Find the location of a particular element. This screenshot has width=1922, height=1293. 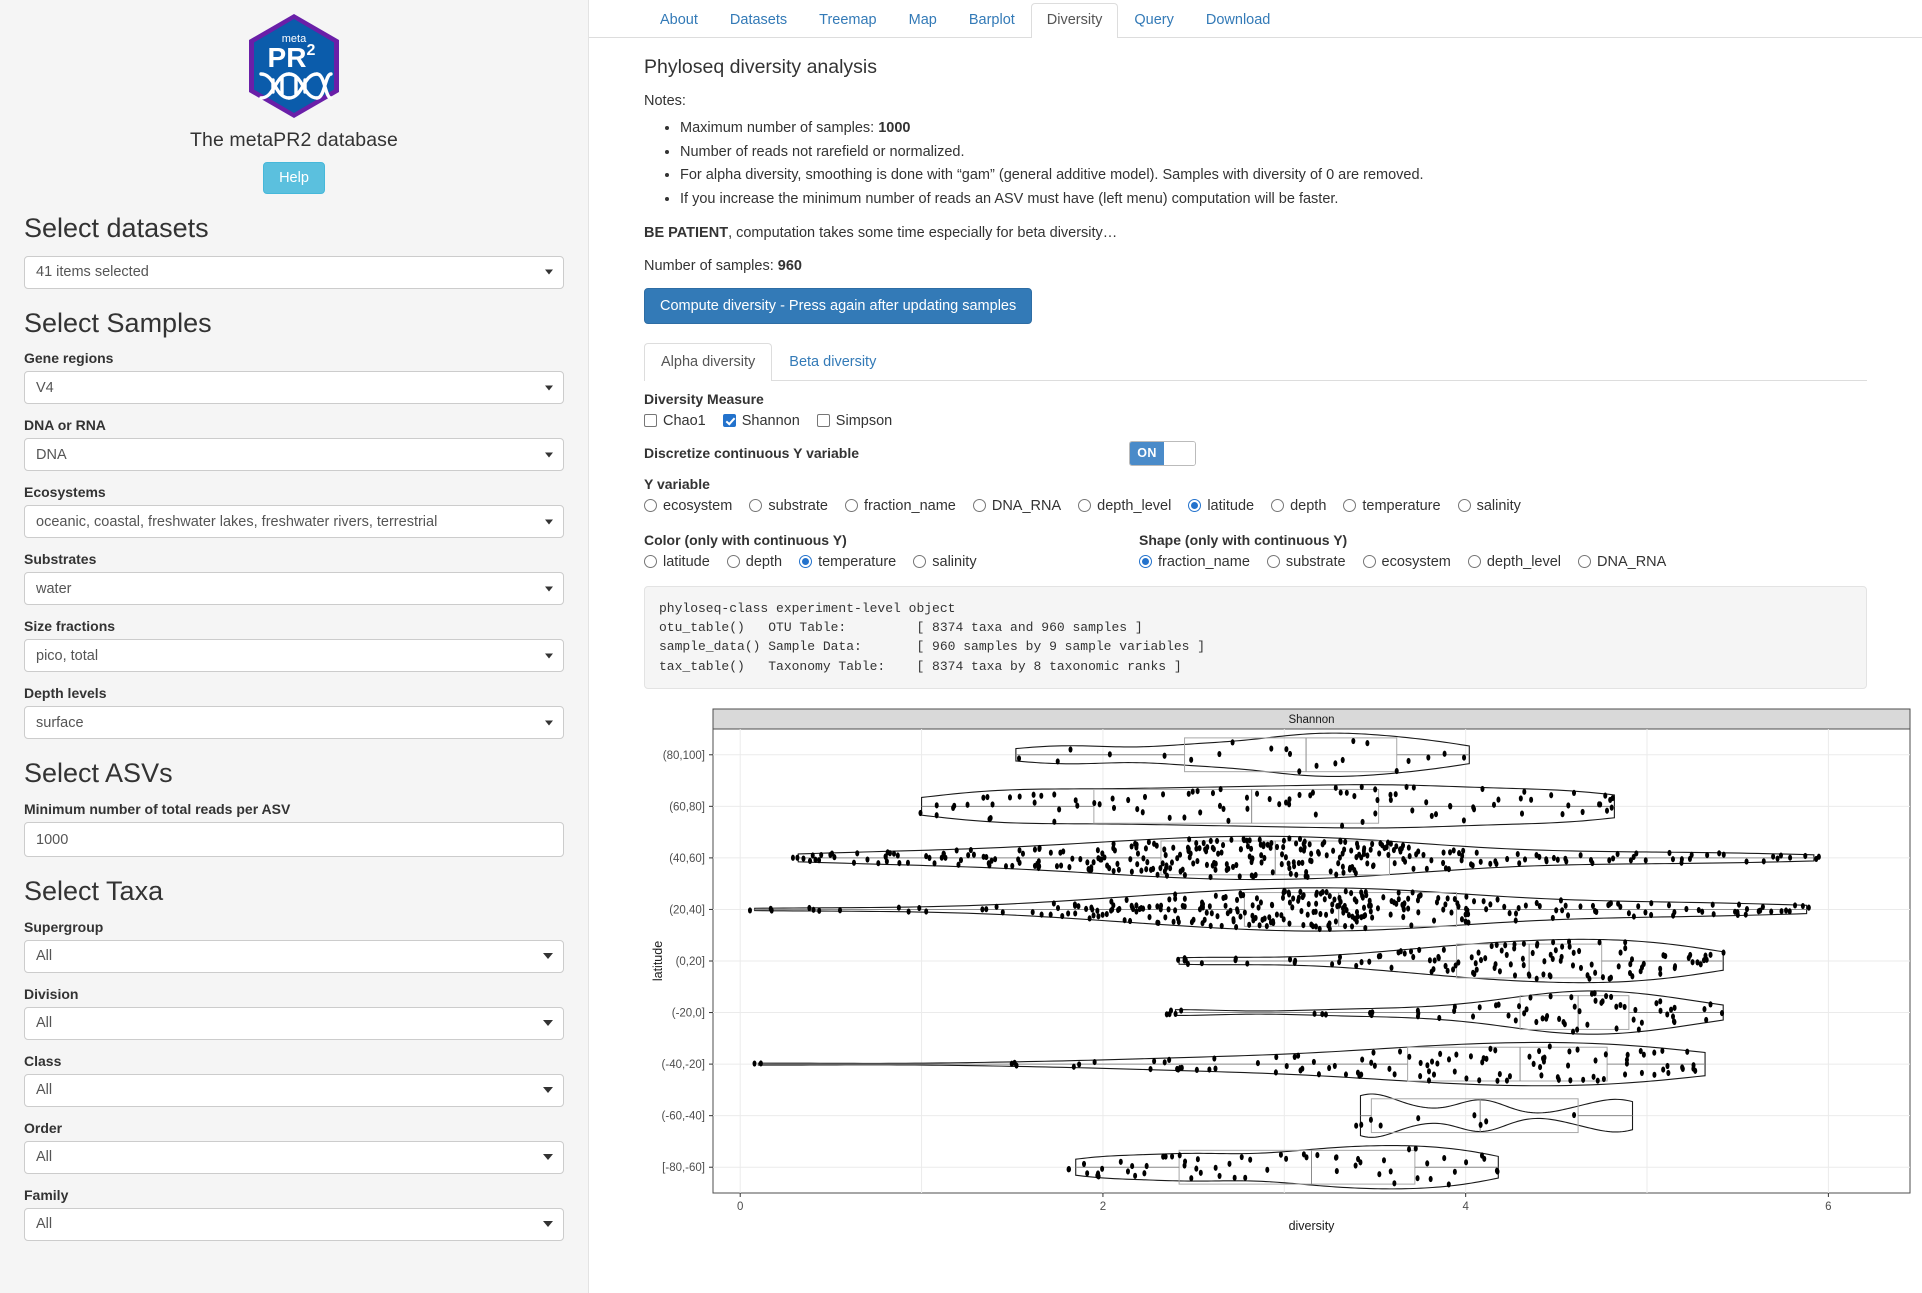

family-select: All is located at coordinates (294, 1224).